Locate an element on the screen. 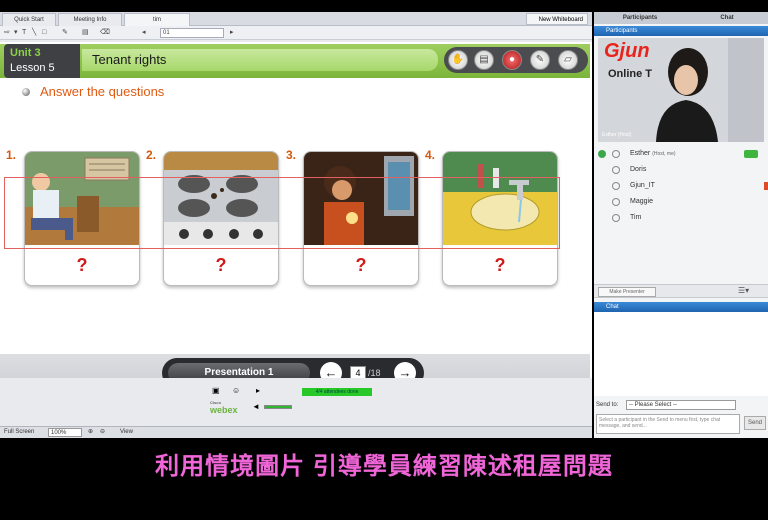  tab-tim: tim is located at coordinates (157, 19).